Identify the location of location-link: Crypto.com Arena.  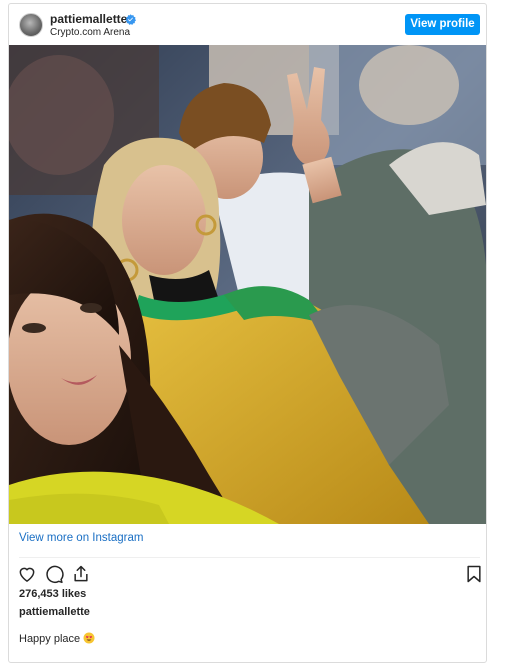
(90, 32).